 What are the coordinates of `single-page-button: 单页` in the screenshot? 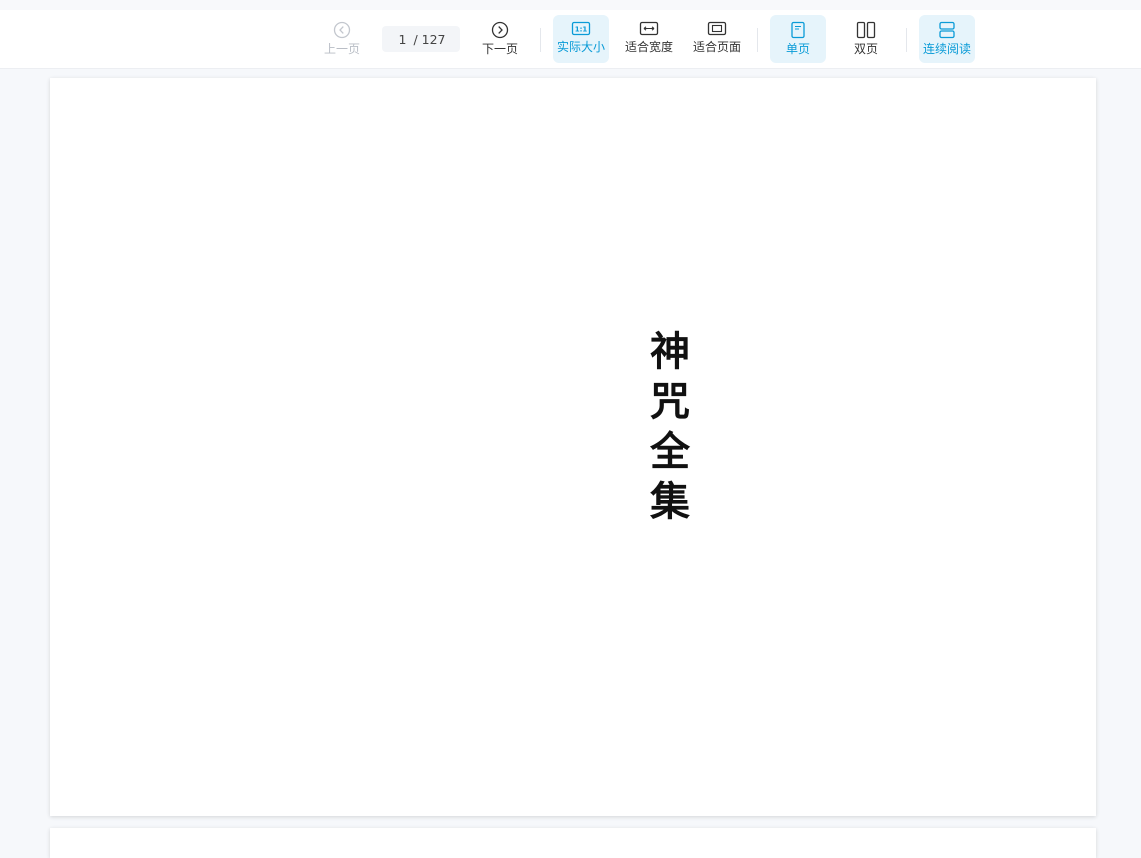 It's located at (798, 39).